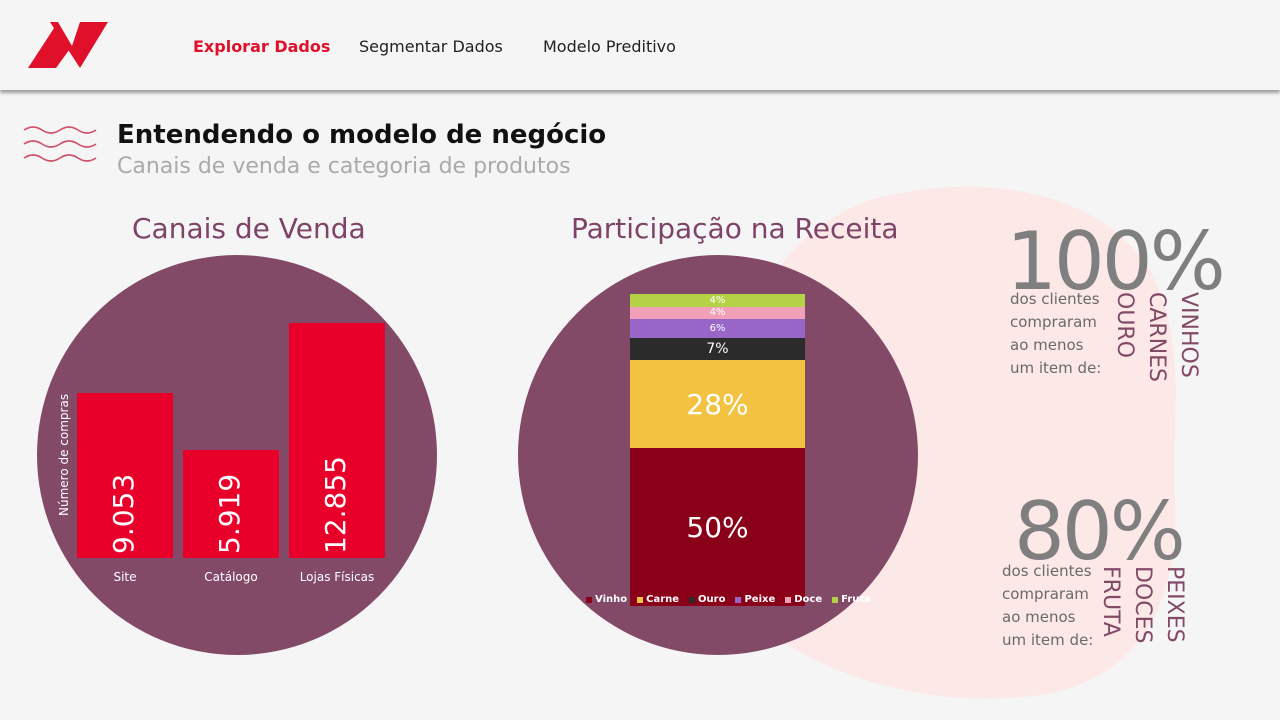 The image size is (1280, 720). I want to click on stat-caption-2-line: um item de:, so click(1048, 640).